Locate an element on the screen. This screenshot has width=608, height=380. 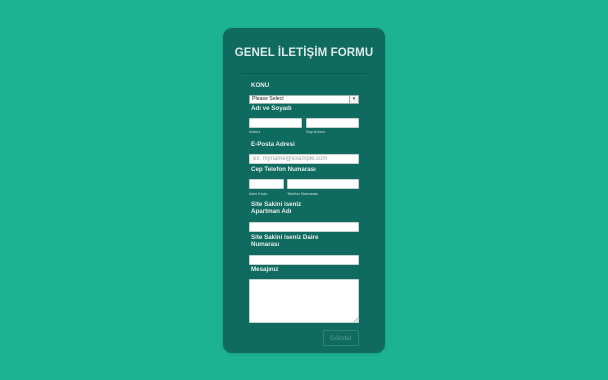
submit-button: Gönder is located at coordinates (341, 338).